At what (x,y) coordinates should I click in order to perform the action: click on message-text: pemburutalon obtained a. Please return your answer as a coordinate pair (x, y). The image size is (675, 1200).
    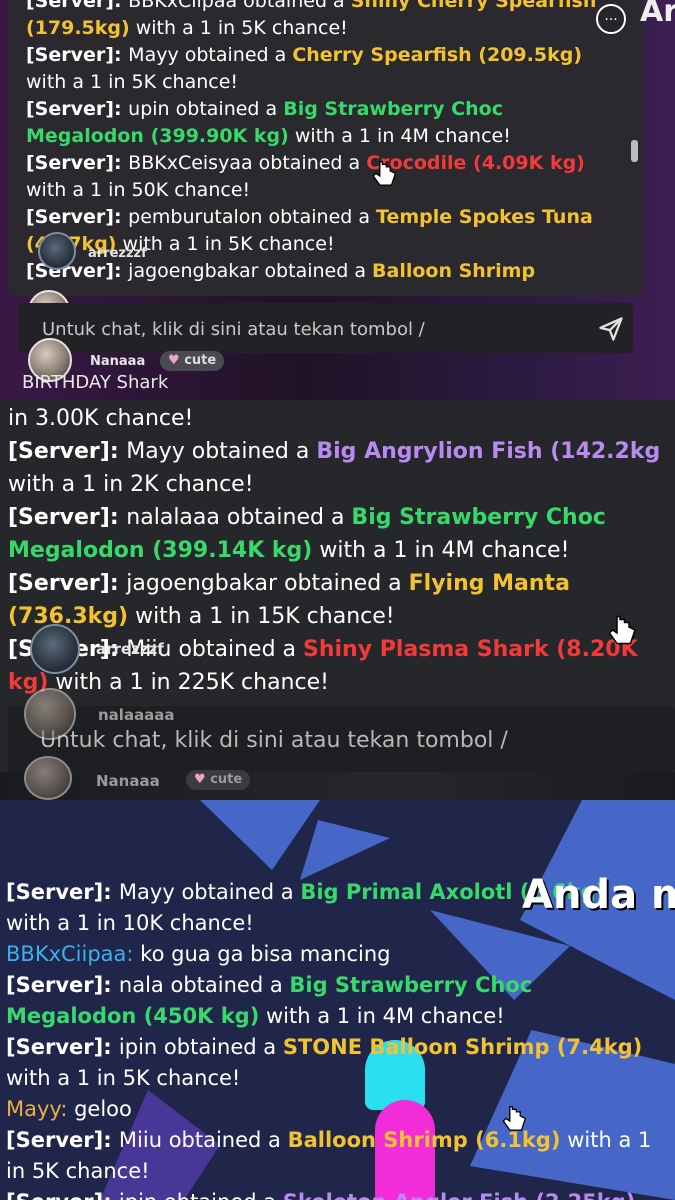
    Looking at the image, I should click on (252, 217).